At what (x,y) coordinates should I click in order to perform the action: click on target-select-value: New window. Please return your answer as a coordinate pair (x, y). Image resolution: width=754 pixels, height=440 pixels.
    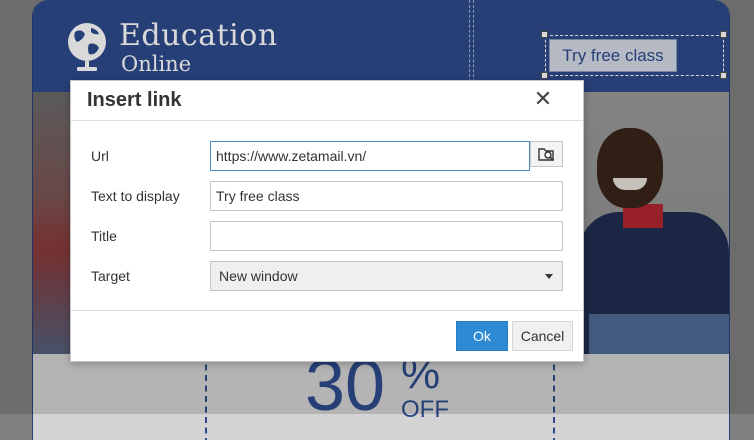
    Looking at the image, I should click on (258, 276).